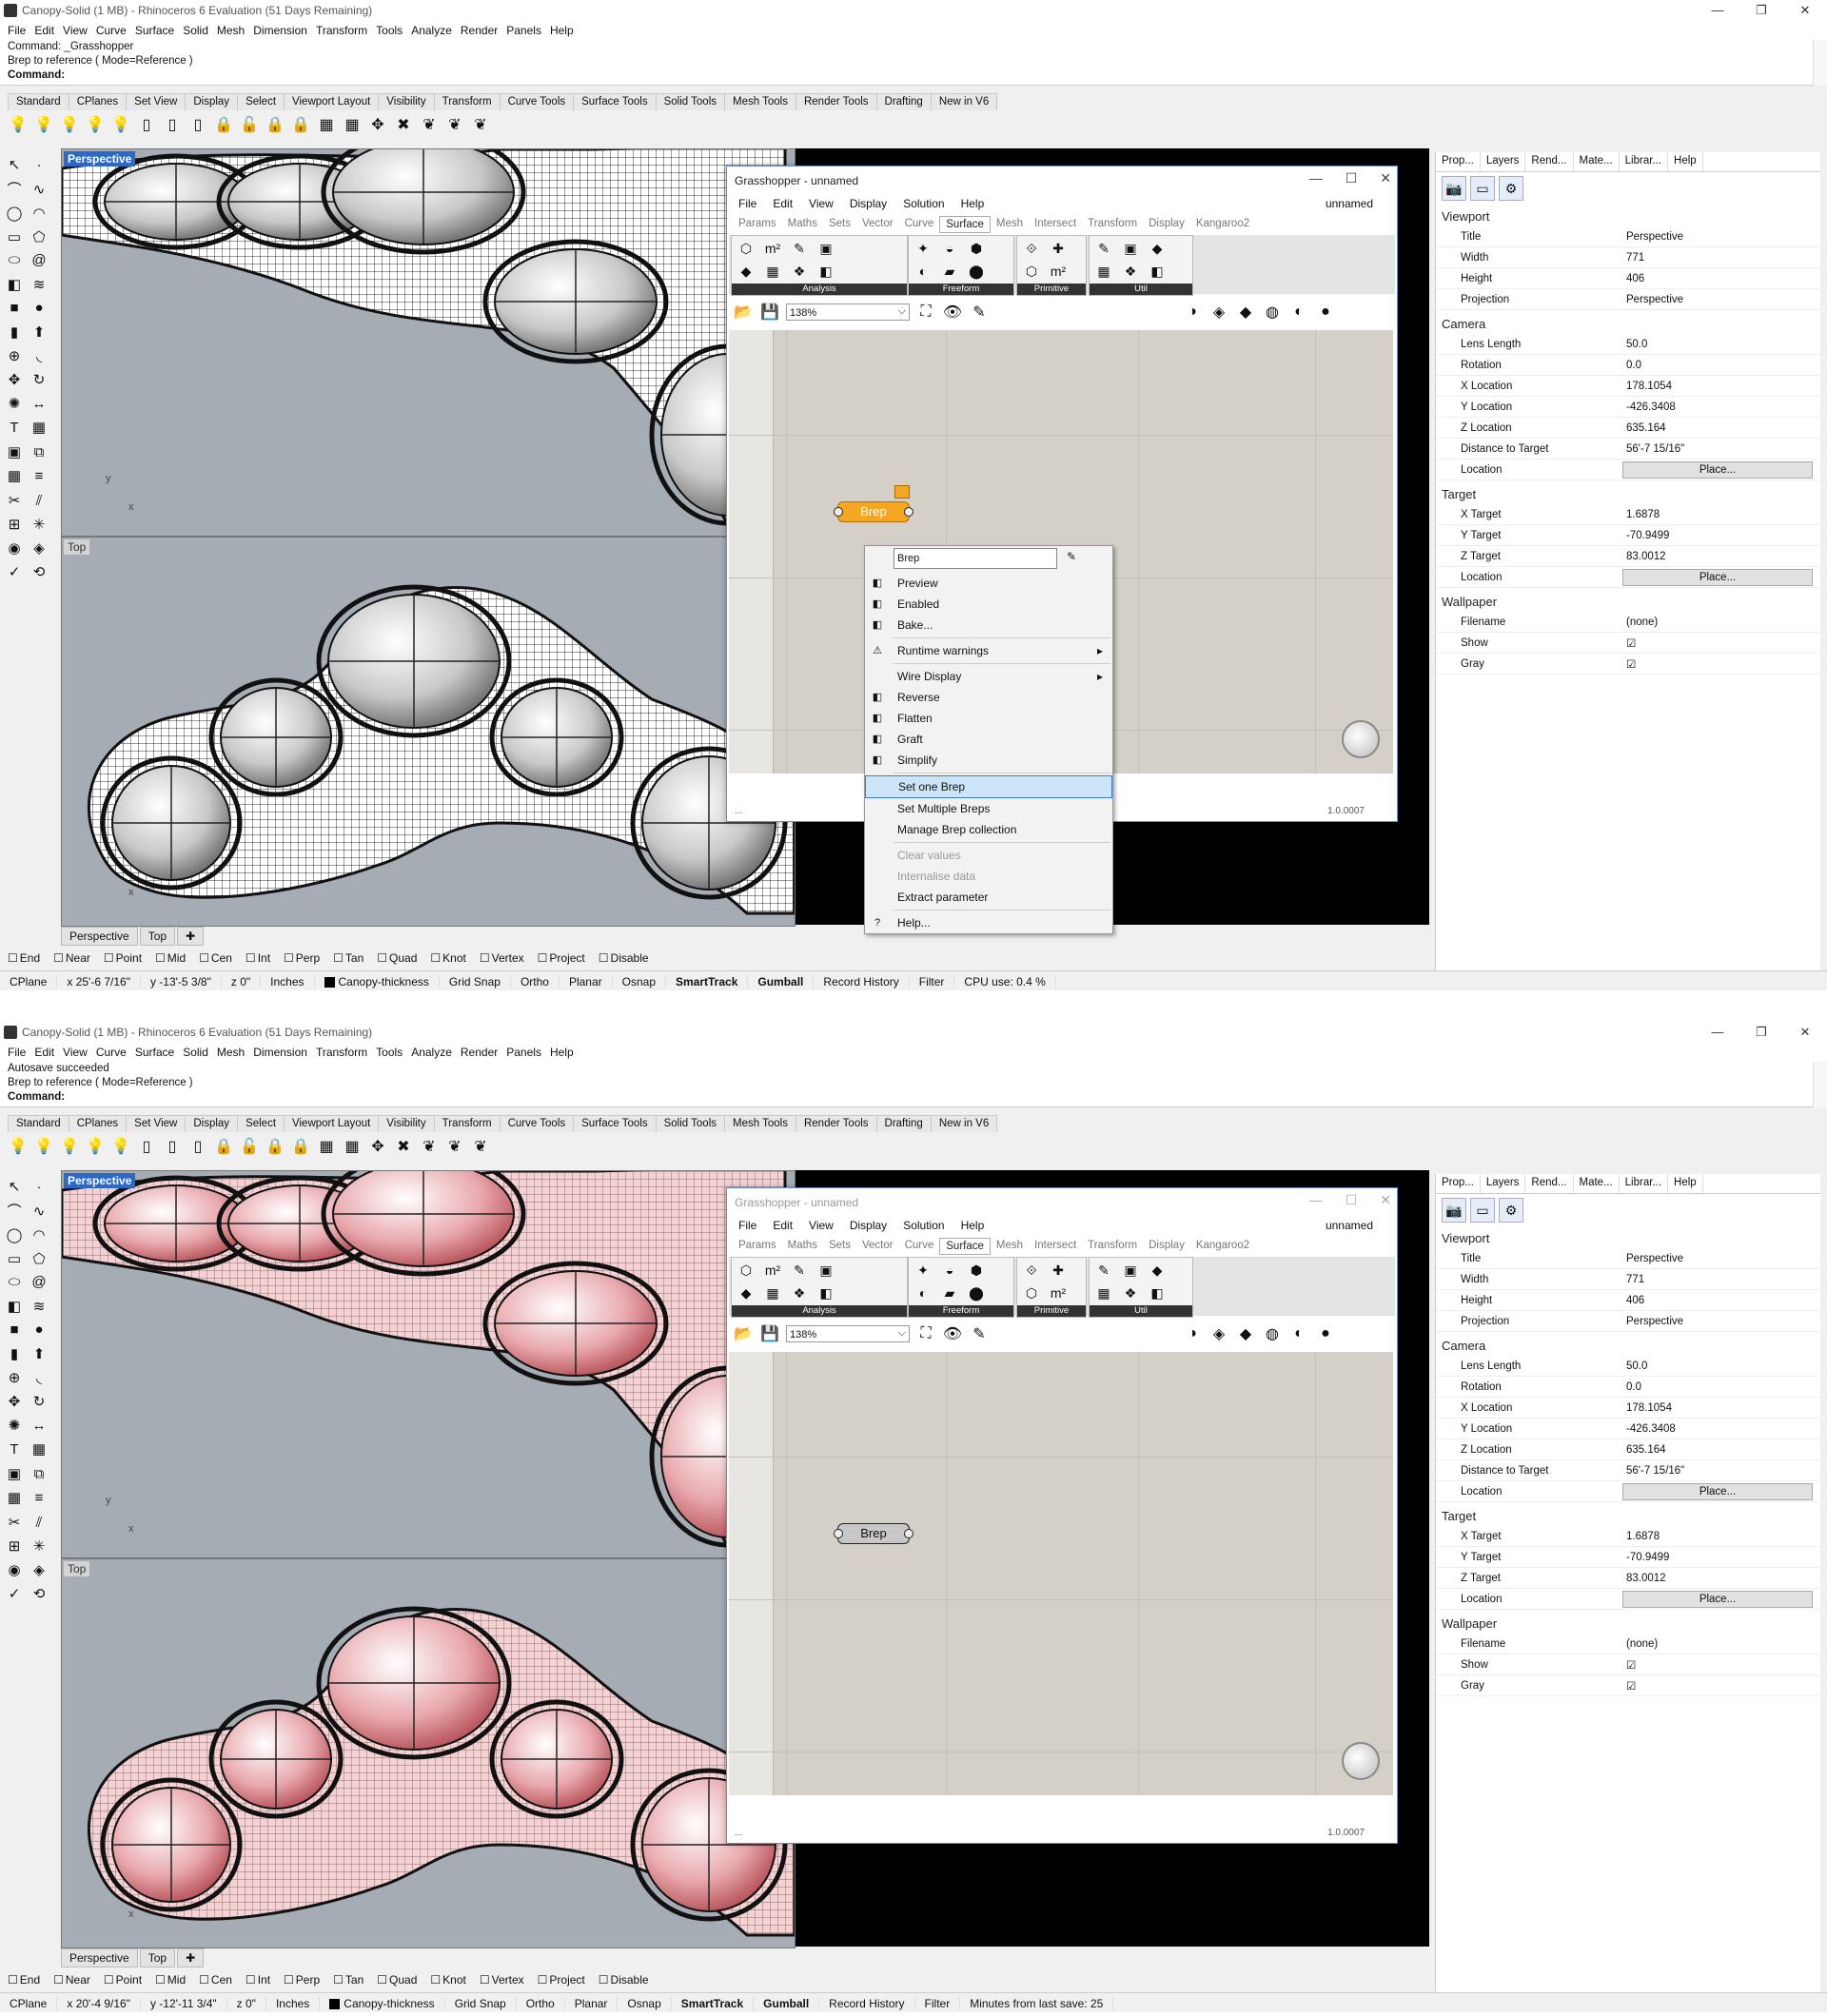 This screenshot has height=2016, width=1827. Describe the element at coordinates (839, 224) in the screenshot. I see `gh-tab: Sets` at that location.